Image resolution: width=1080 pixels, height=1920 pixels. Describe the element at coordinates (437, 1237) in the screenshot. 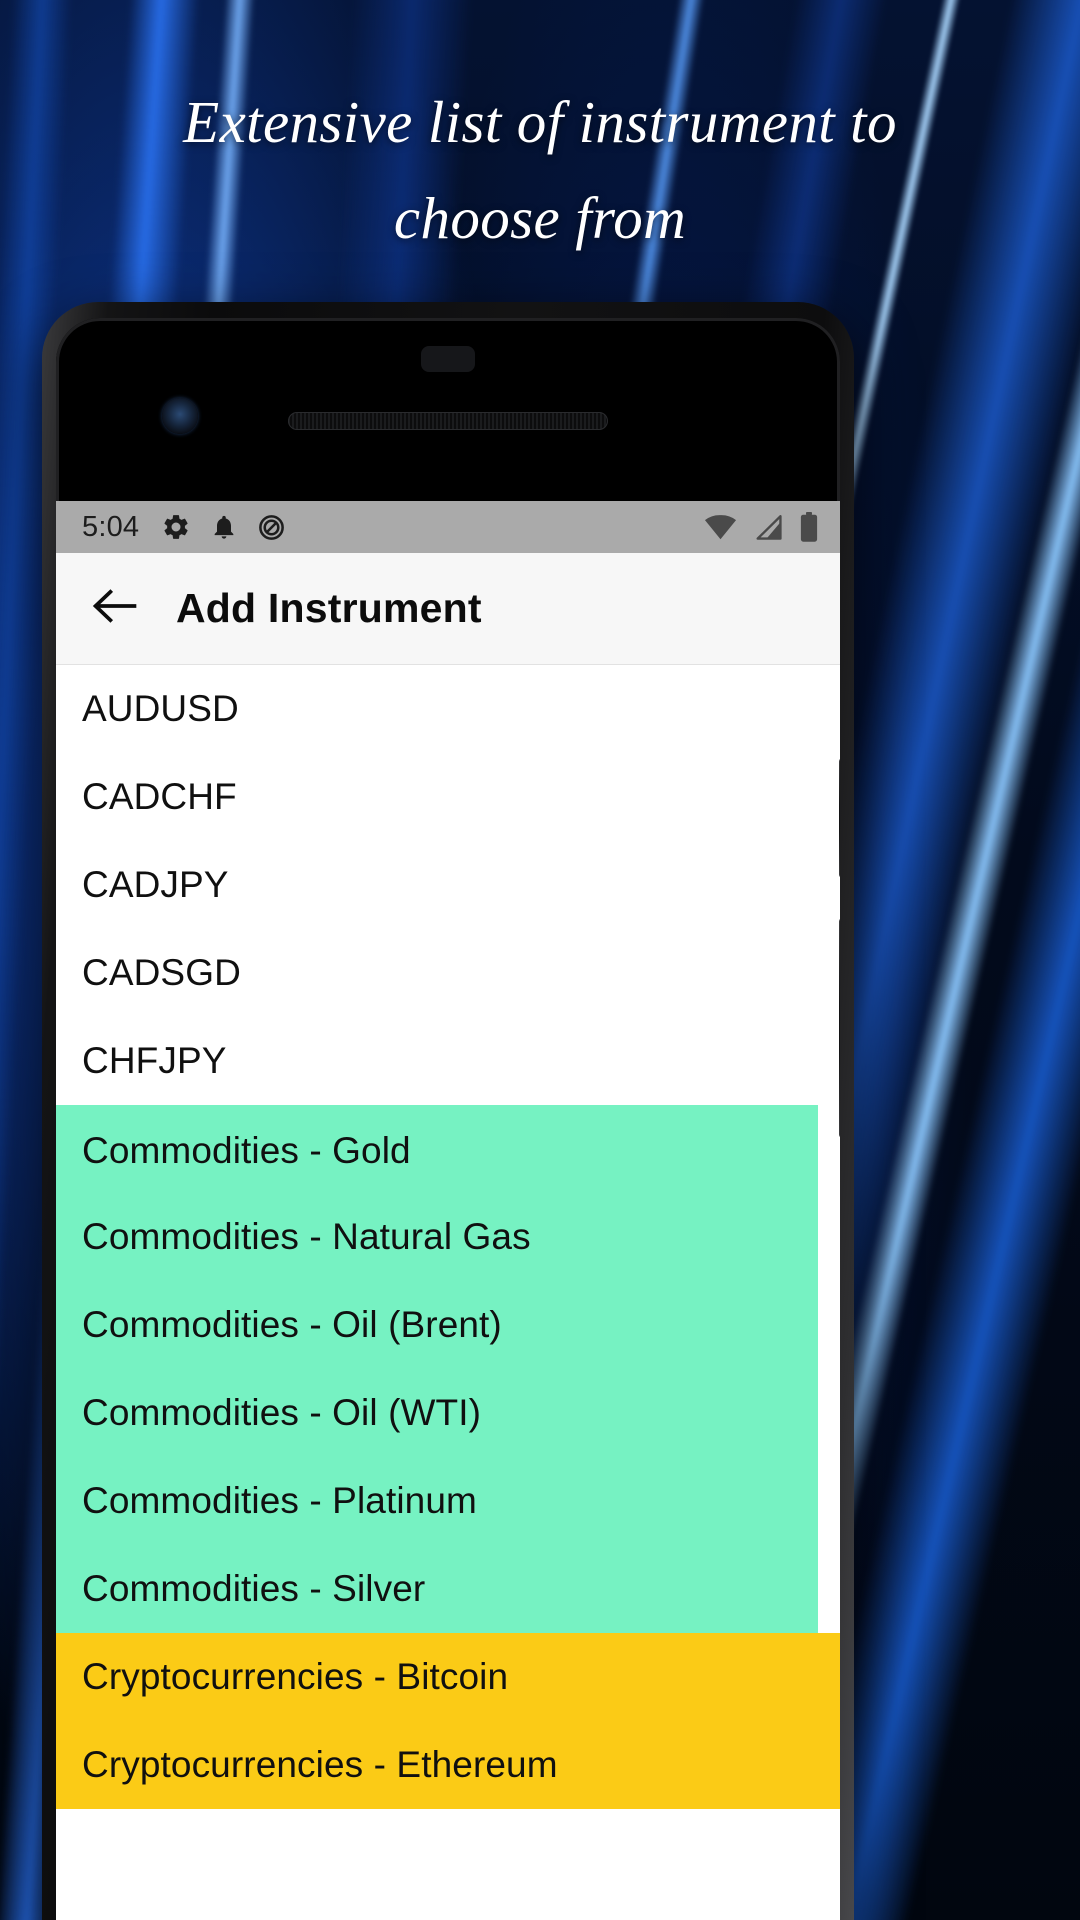

I see `list-item: Commodities - Natural Gas` at that location.